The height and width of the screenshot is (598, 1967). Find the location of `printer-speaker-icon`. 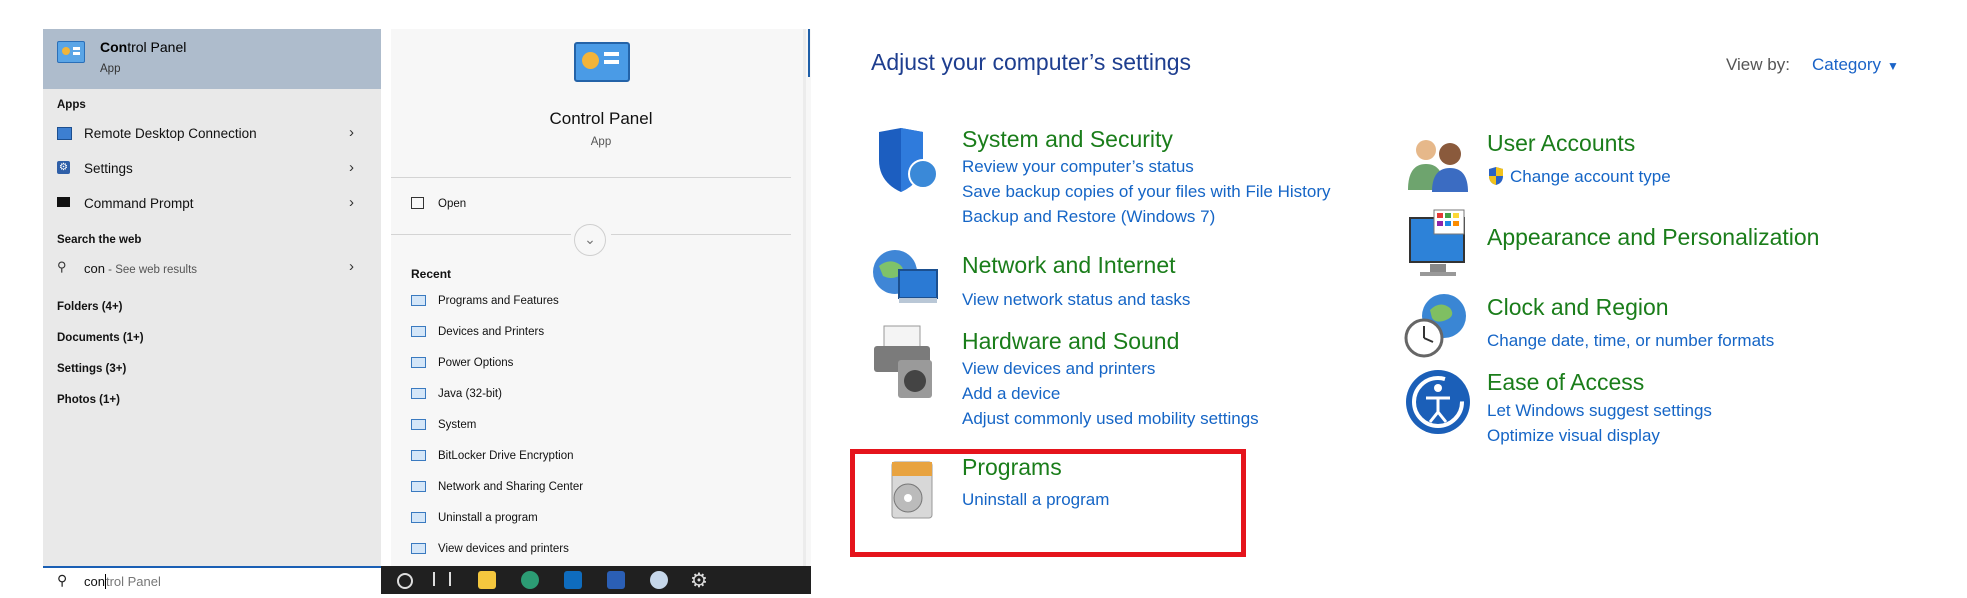

printer-speaker-icon is located at coordinates (903, 361).